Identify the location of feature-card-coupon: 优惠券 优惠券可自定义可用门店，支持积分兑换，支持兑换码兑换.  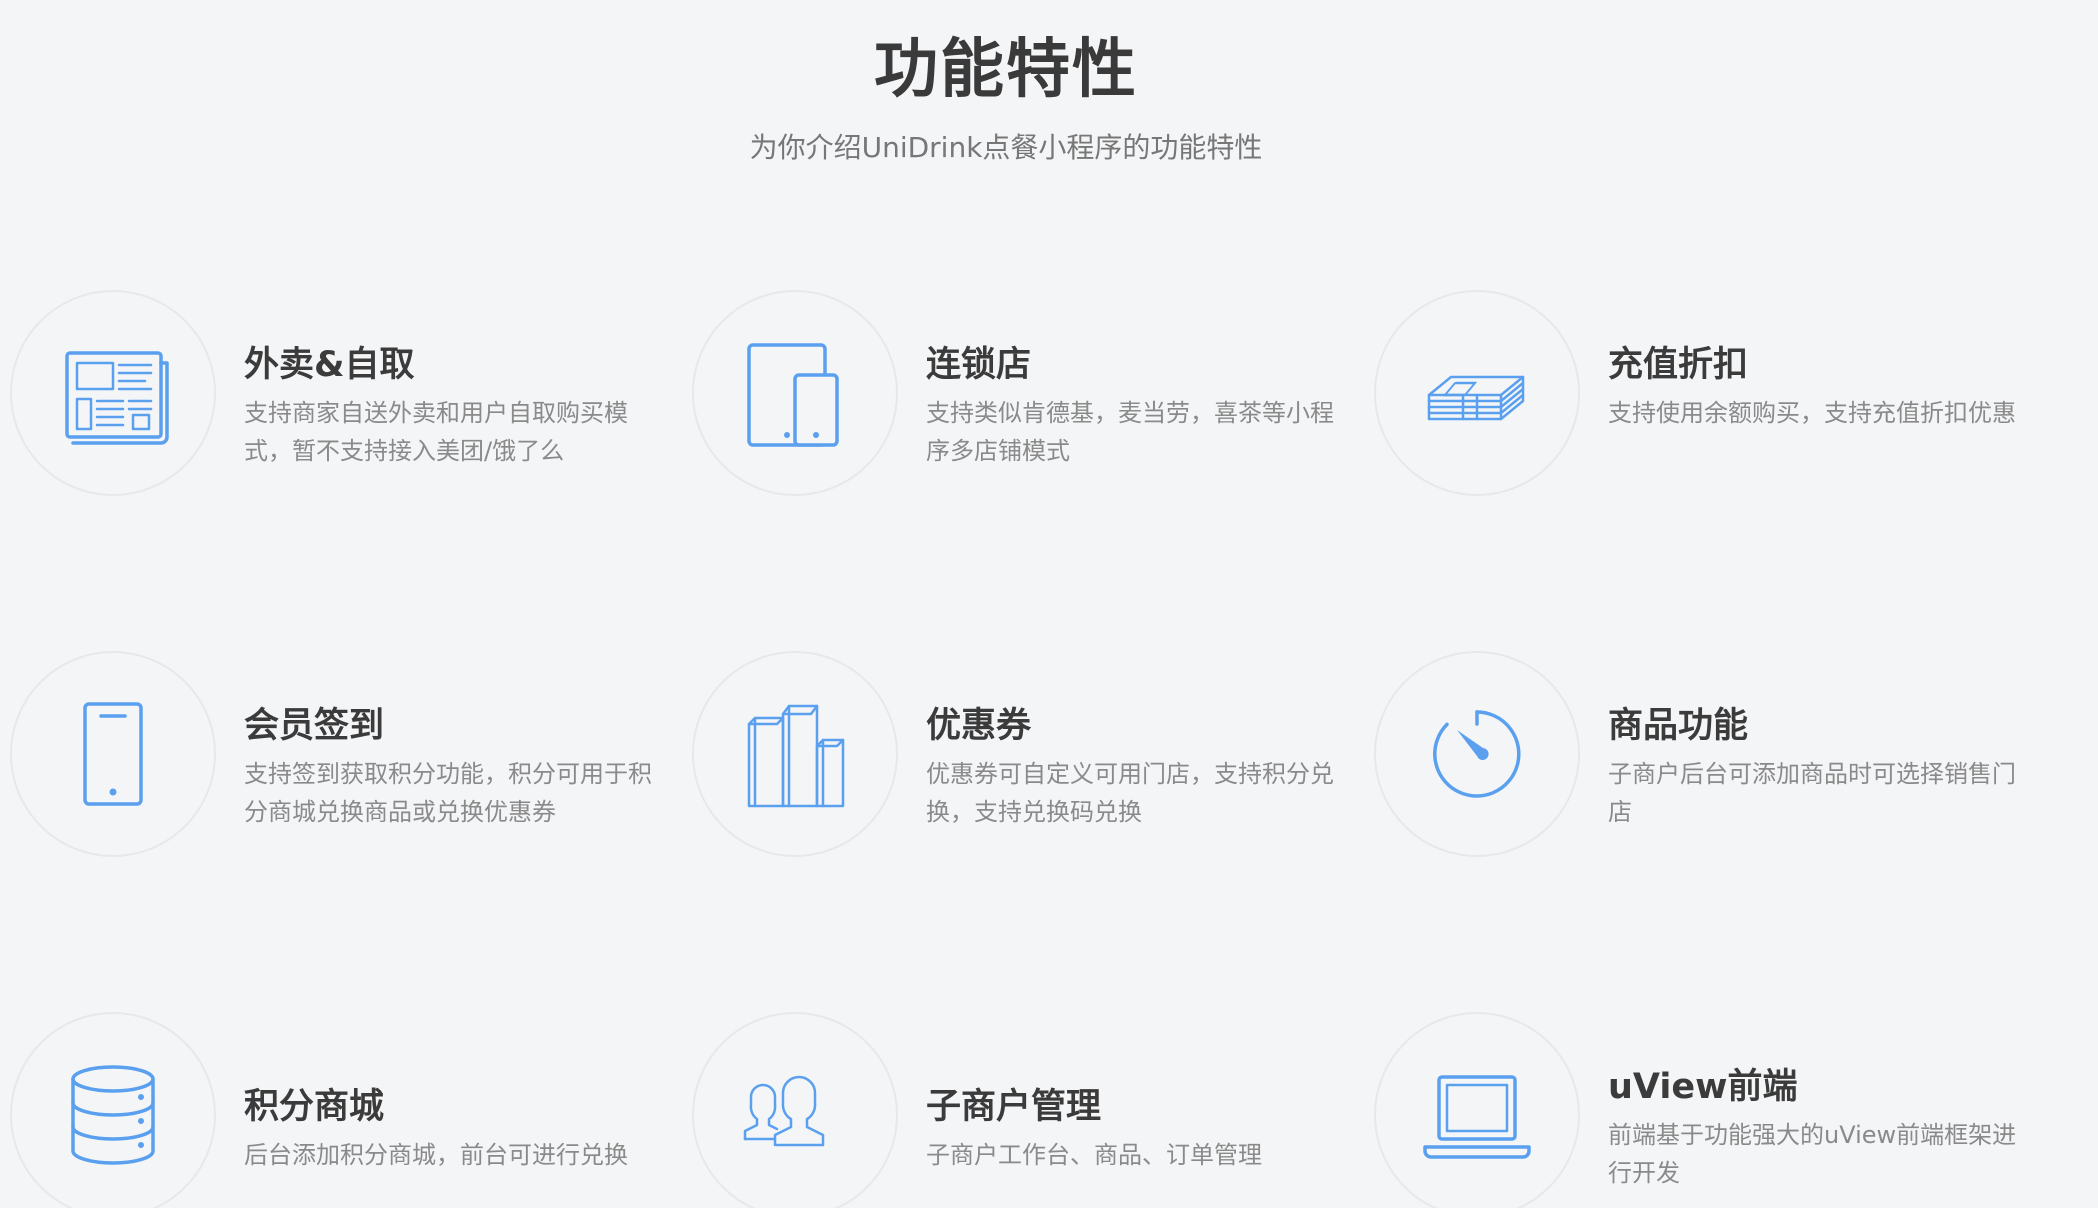
(1022, 756).